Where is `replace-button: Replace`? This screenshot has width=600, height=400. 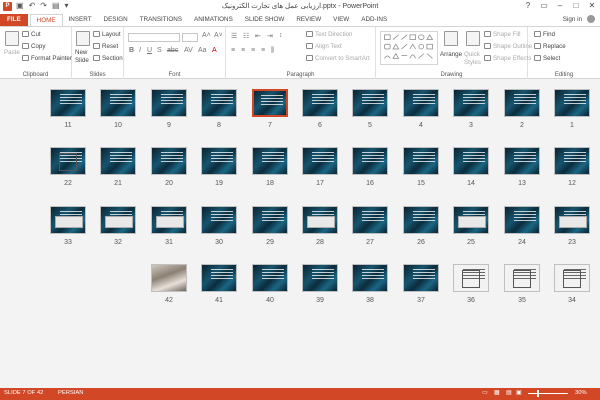 replace-button: Replace is located at coordinates (550, 46).